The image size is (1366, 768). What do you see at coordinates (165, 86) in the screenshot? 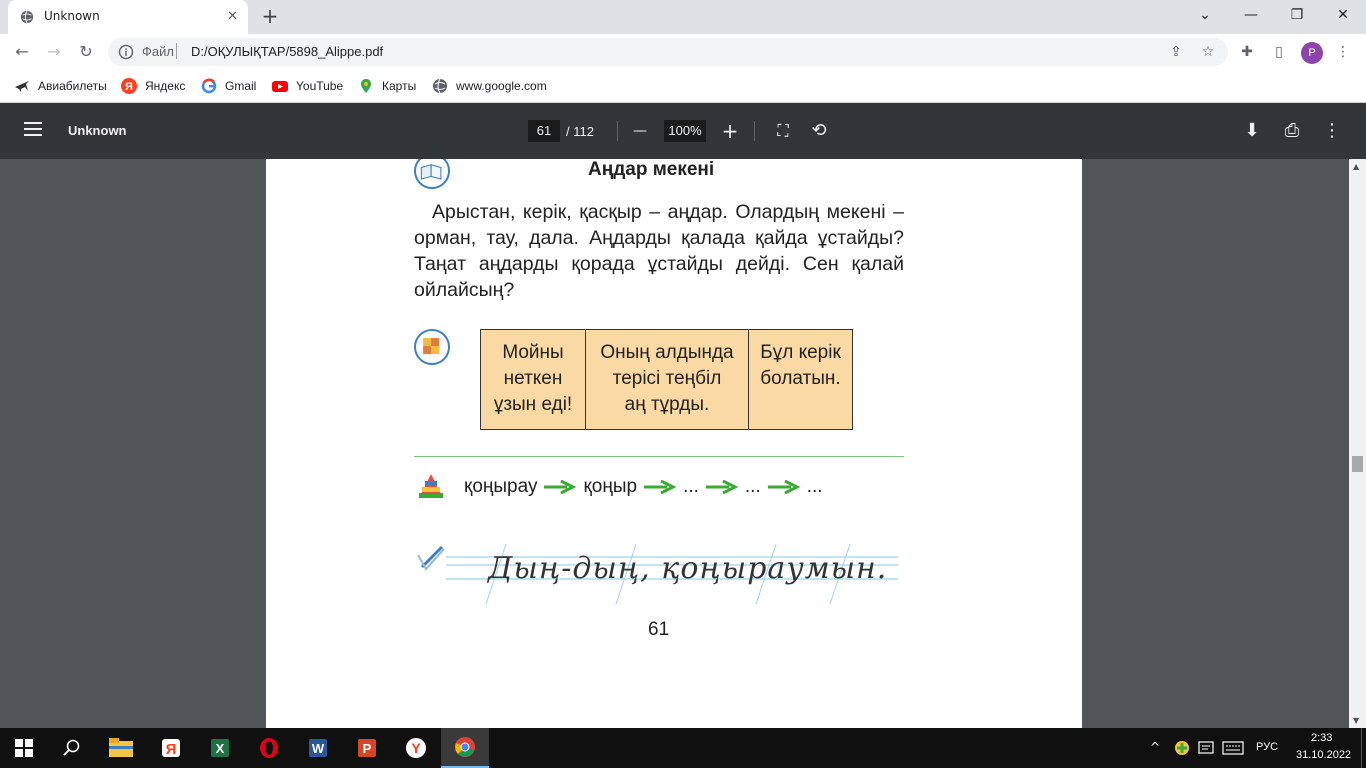
I see `bookmark-label: Яндекс` at bounding box center [165, 86].